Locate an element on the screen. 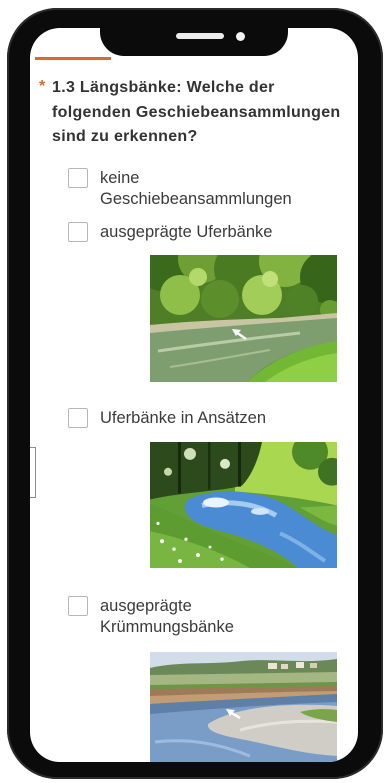 This screenshot has width=385, height=783. answer-option-kruemmungsbaenke: ausgeprägte Krümmungsbänke is located at coordinates (193, 617).